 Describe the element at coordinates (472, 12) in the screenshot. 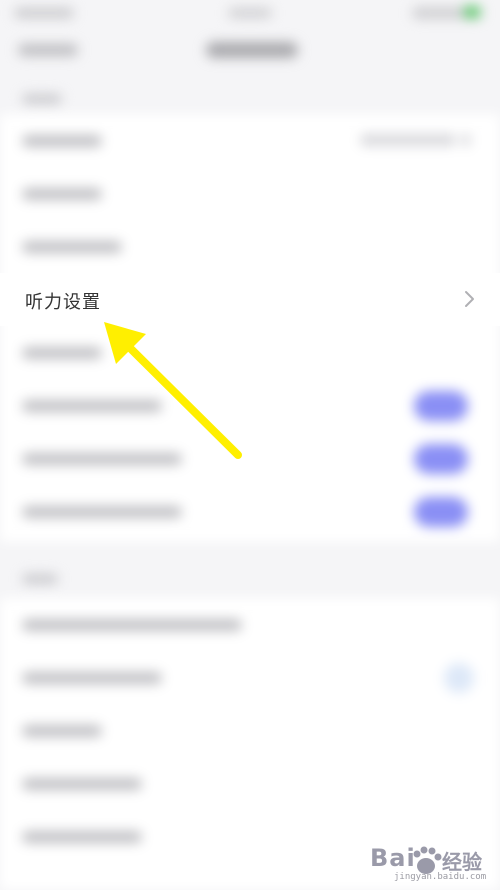

I see `battery-icon` at that location.